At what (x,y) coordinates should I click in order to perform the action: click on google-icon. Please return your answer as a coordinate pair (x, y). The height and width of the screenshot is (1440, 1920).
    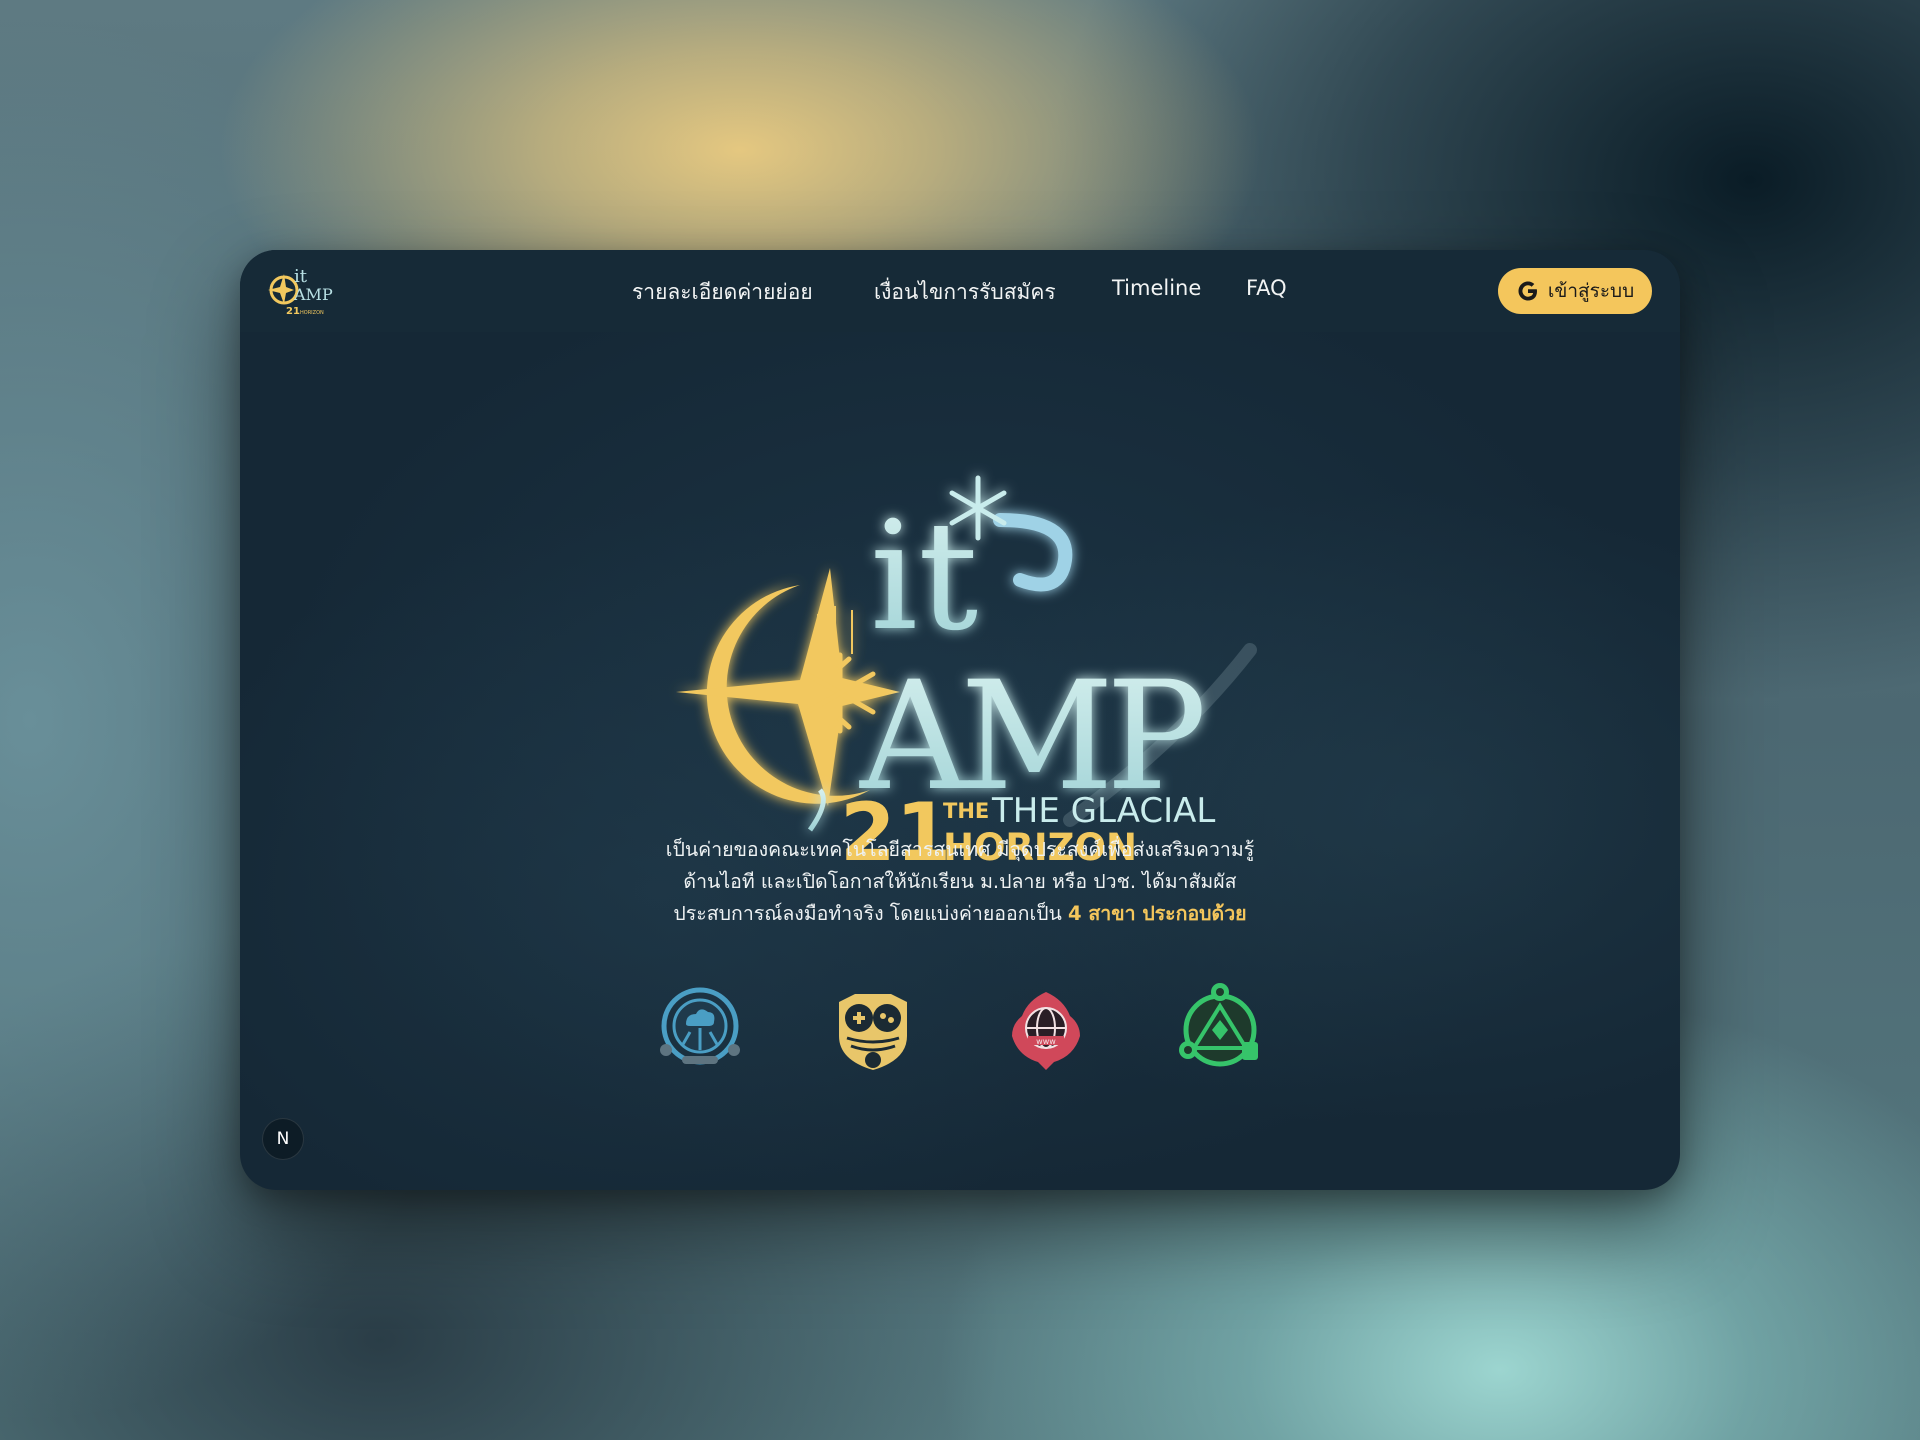
    Looking at the image, I should click on (1527, 291).